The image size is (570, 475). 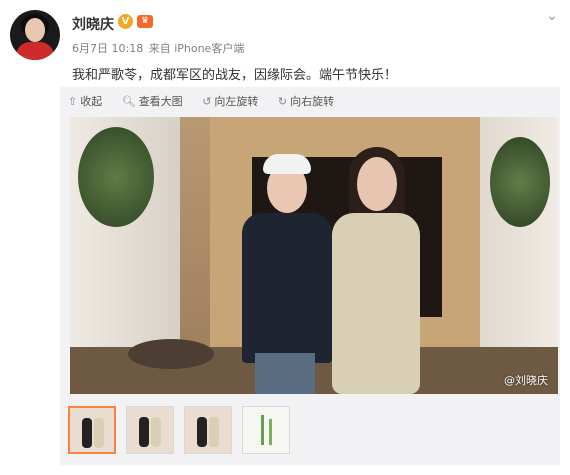 What do you see at coordinates (552, 18) in the screenshot?
I see `more-options-icon: ⌄` at bounding box center [552, 18].